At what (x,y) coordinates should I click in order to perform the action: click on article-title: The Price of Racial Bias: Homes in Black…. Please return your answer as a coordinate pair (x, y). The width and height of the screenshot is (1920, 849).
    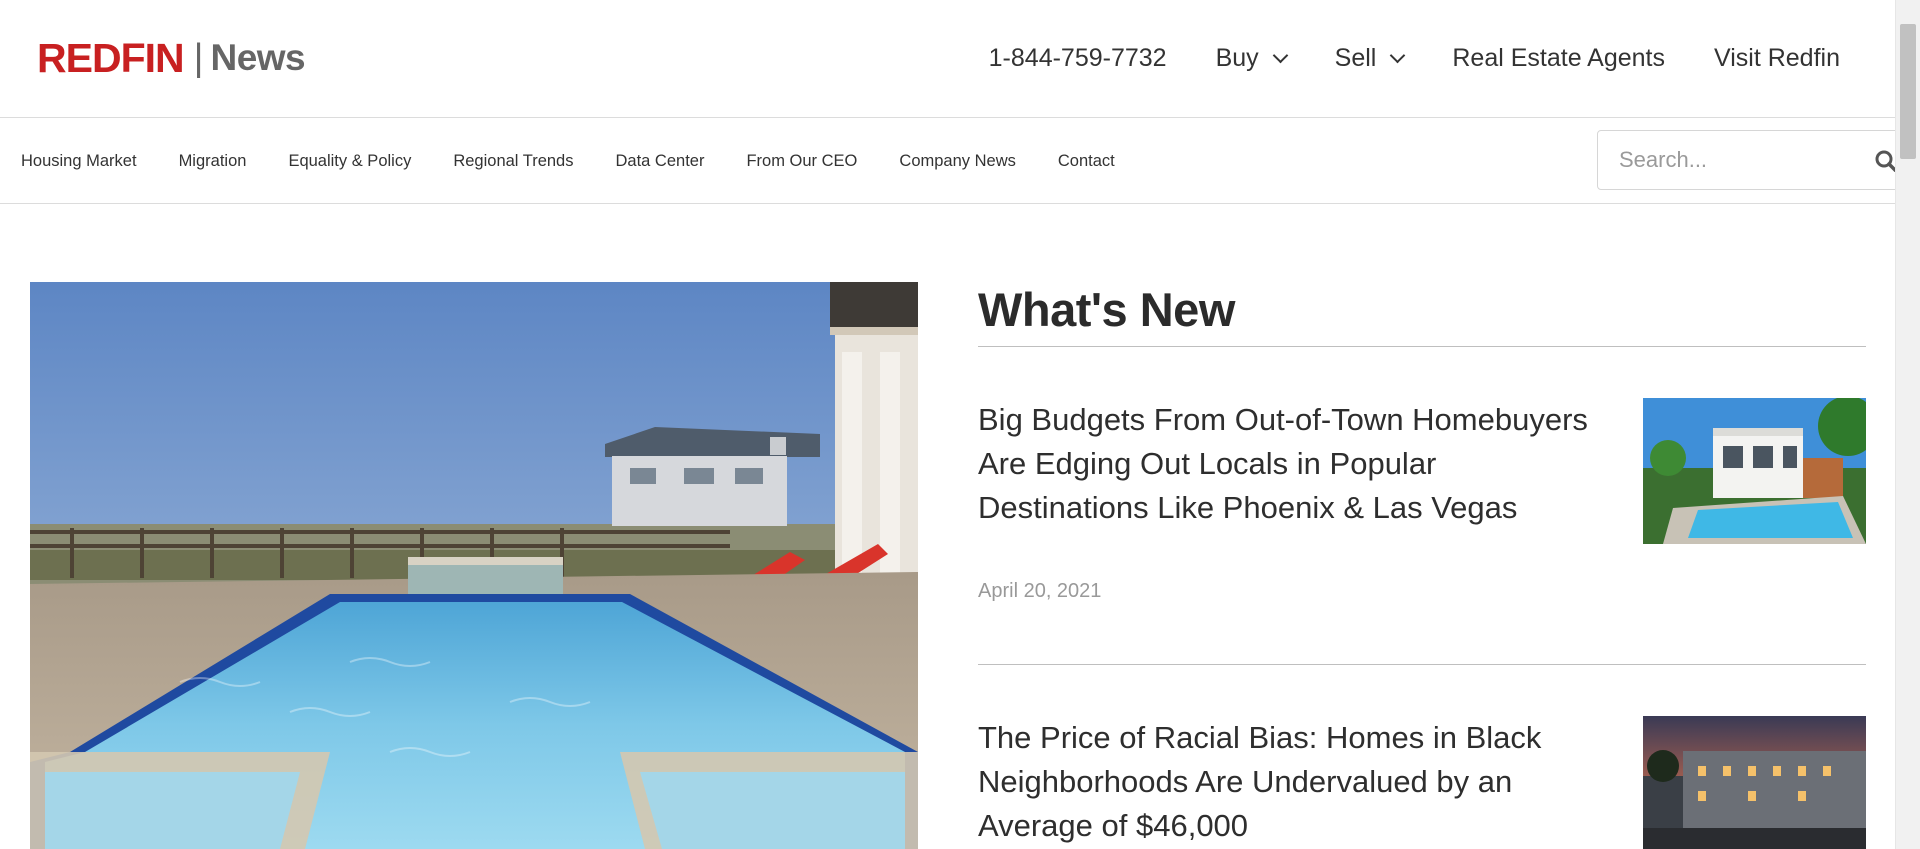
    Looking at the image, I should click on (1288, 782).